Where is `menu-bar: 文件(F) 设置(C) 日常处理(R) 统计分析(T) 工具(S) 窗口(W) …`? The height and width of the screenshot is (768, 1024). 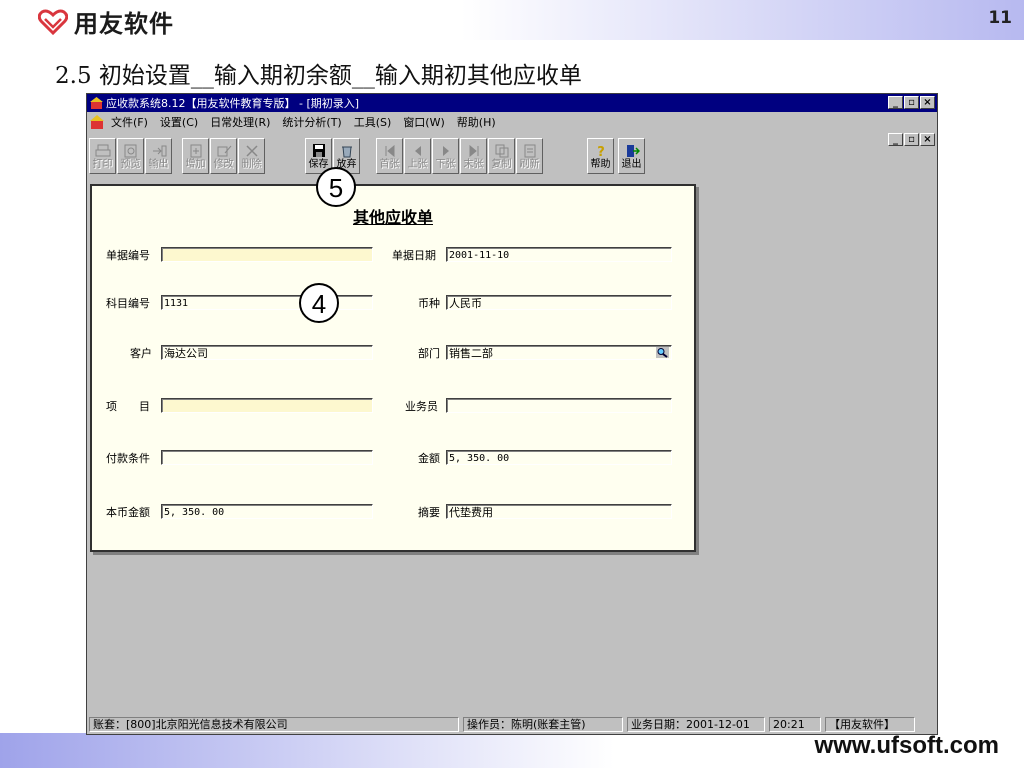 menu-bar: 文件(F) 设置(C) 日常处理(R) 统计分析(T) 工具(S) 窗口(W) … is located at coordinates (512, 129).